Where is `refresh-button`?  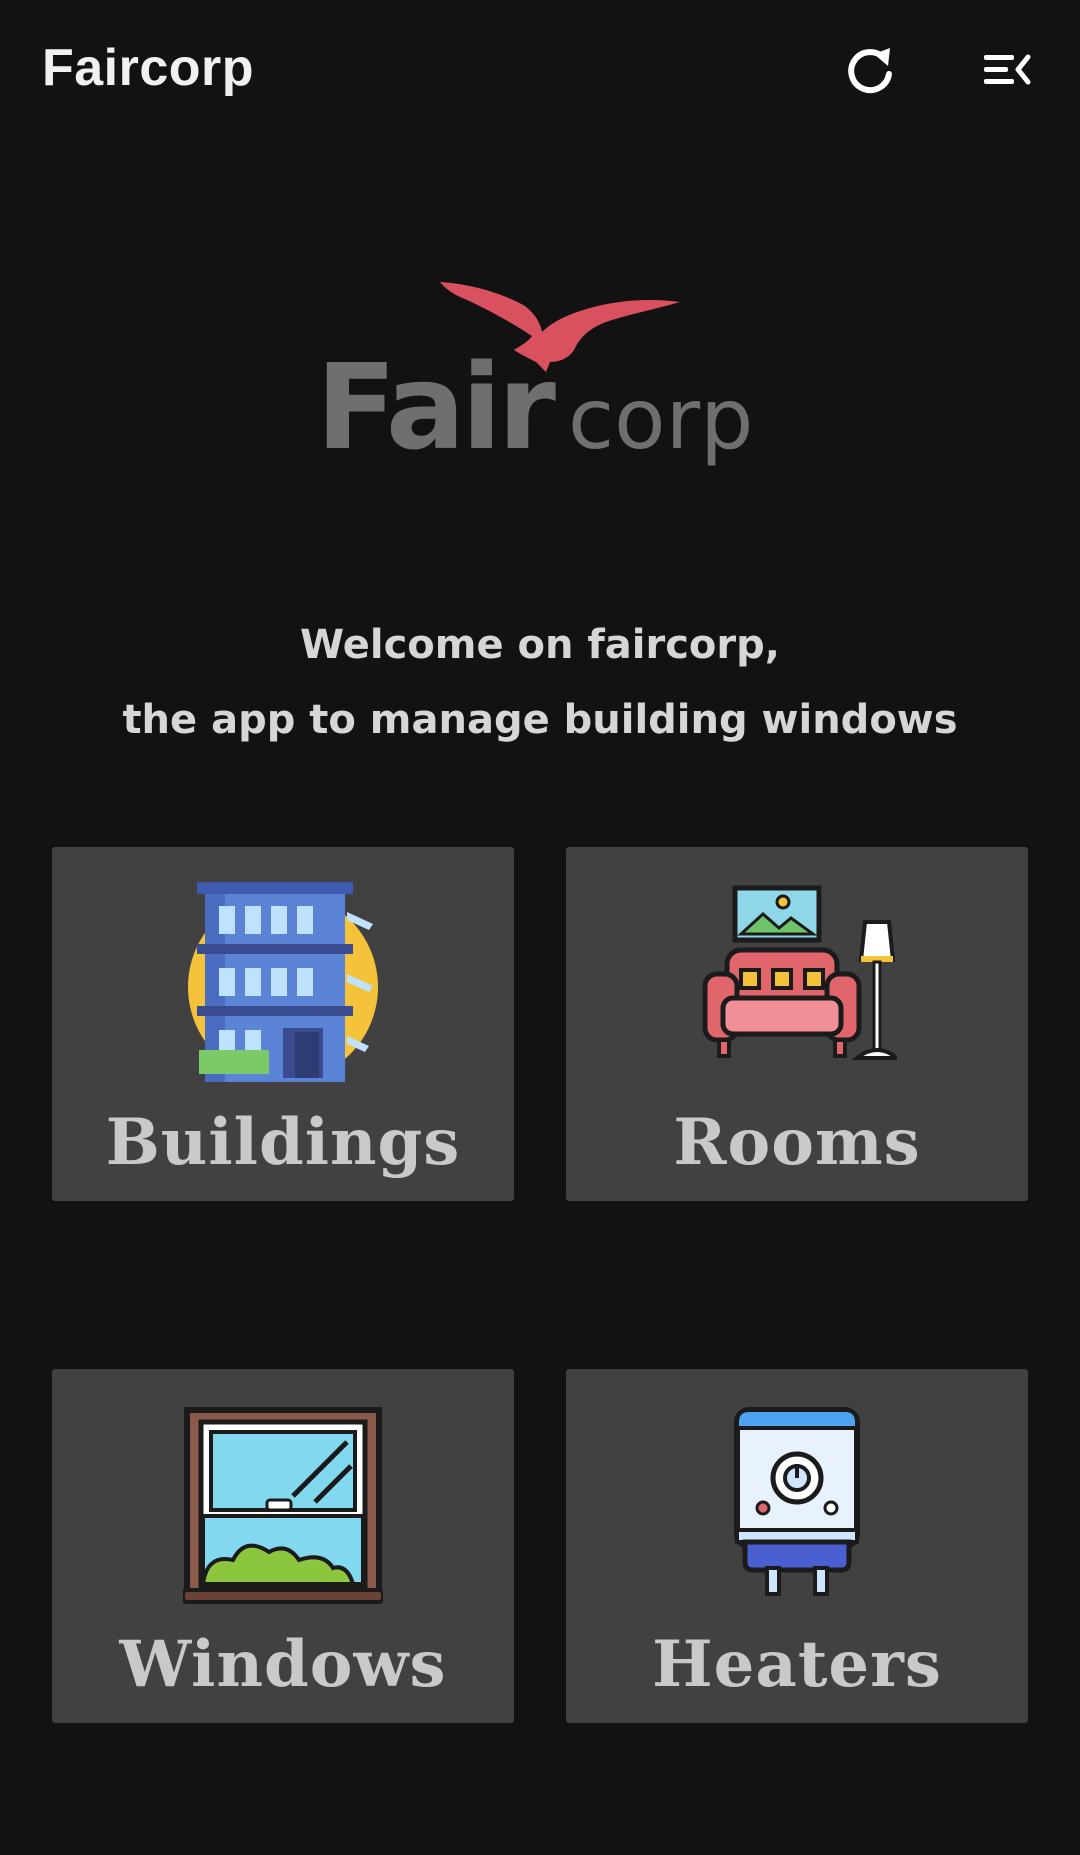
refresh-button is located at coordinates (870, 70).